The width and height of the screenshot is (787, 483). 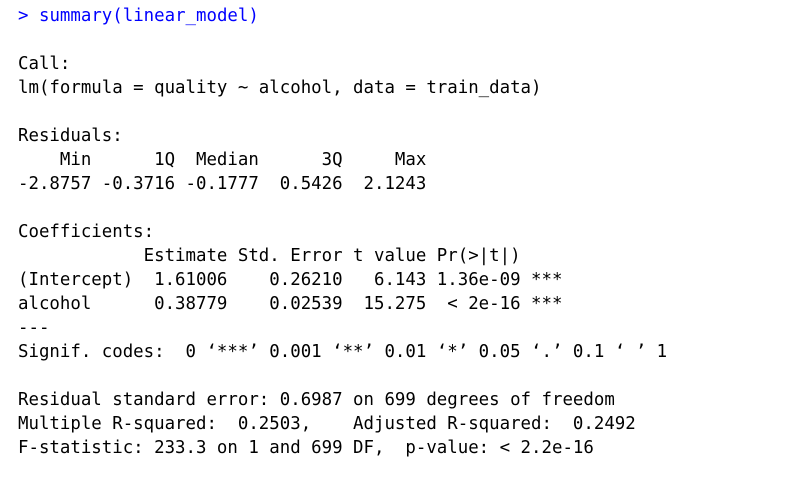 I want to click on residuals-labels: Min 1Q Median 3Q Max, so click(x=227, y=160).